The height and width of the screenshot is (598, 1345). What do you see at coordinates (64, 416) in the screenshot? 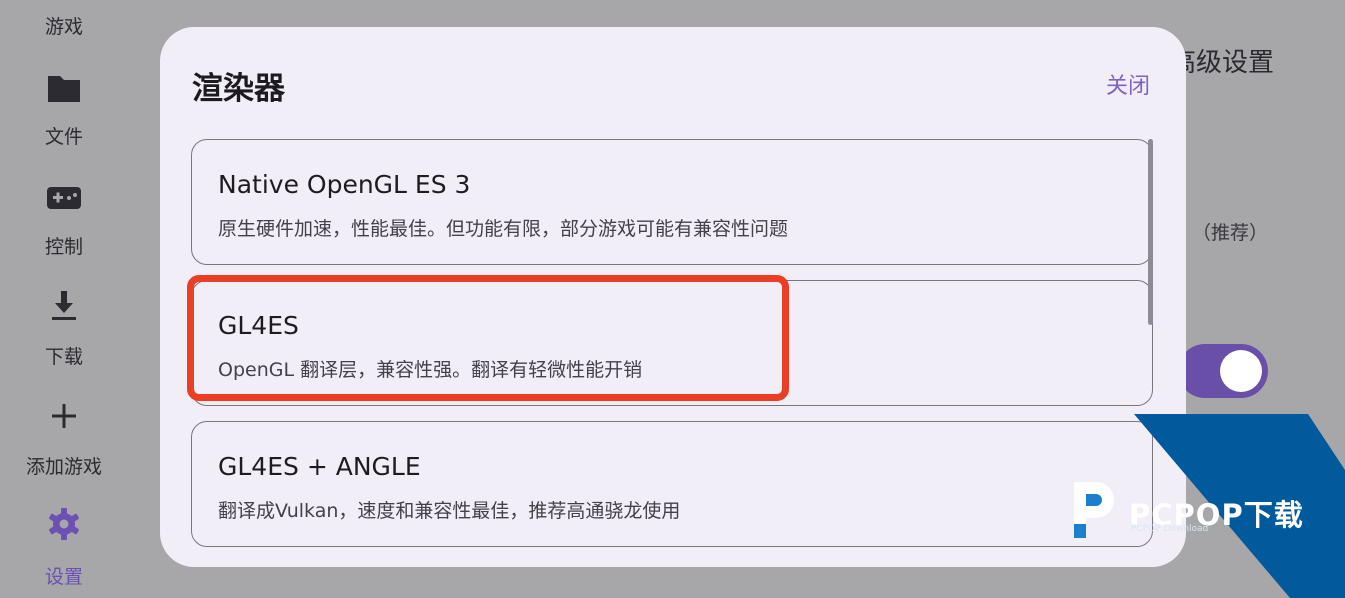
I see `plus-icon` at bounding box center [64, 416].